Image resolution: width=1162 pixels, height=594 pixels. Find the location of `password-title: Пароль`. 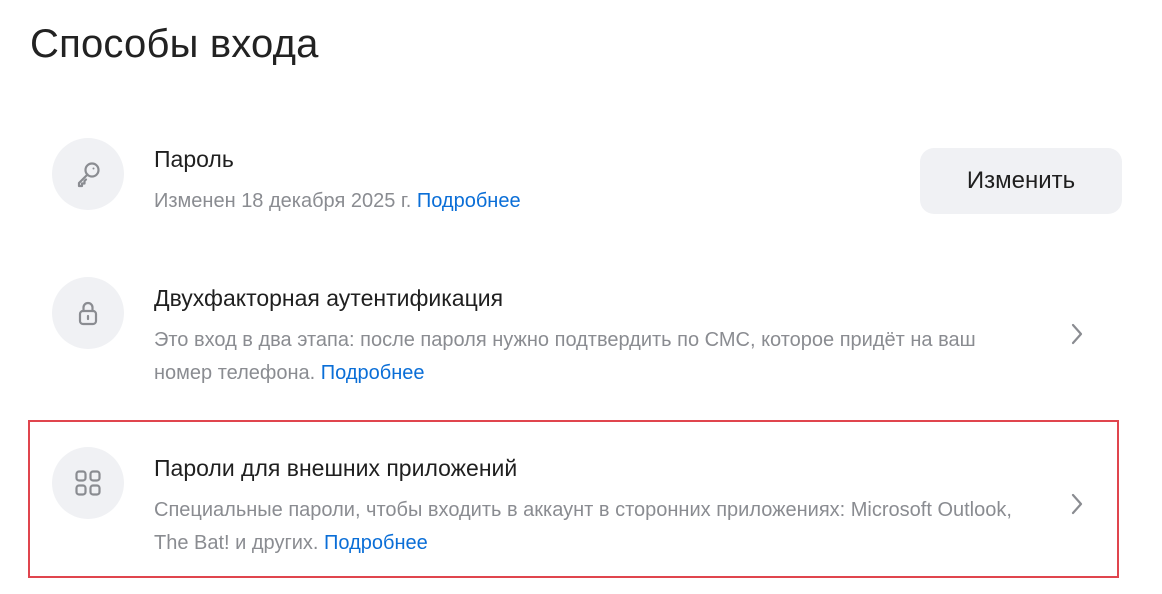

password-title: Пароль is located at coordinates (194, 159).